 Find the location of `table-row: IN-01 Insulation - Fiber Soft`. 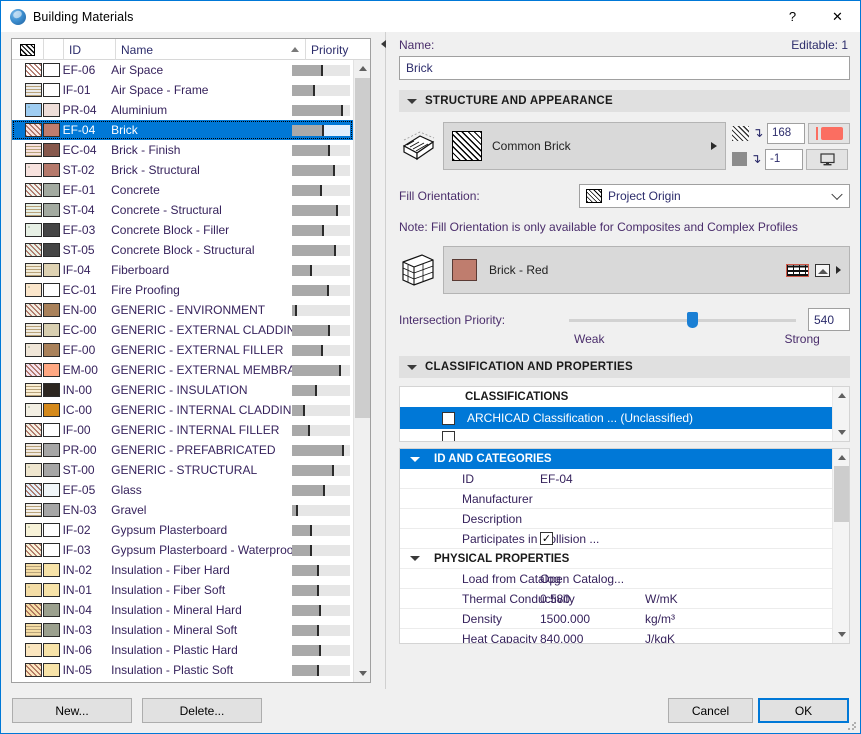

table-row: IN-01 Insulation - Fiber Soft is located at coordinates (182, 590).